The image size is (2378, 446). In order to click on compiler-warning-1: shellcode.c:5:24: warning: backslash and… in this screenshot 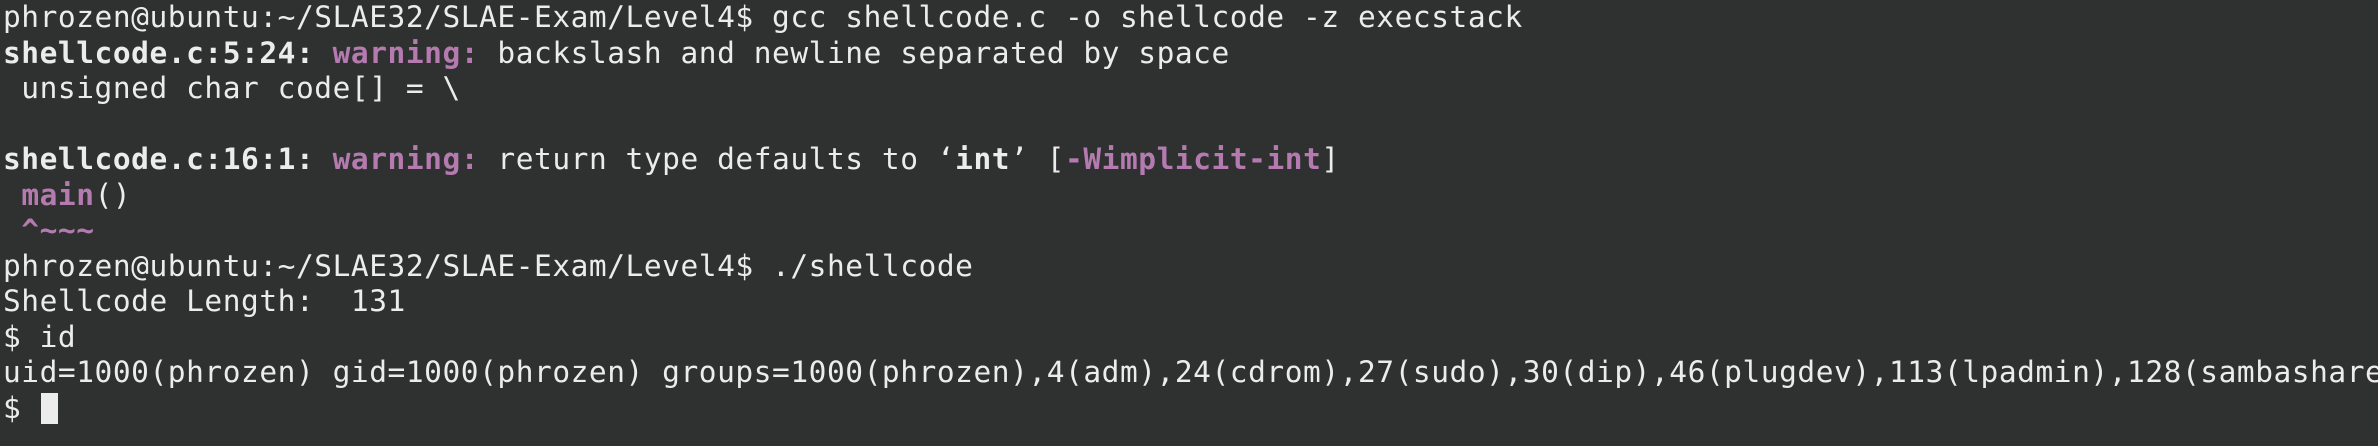, I will do `click(1190, 54)`.